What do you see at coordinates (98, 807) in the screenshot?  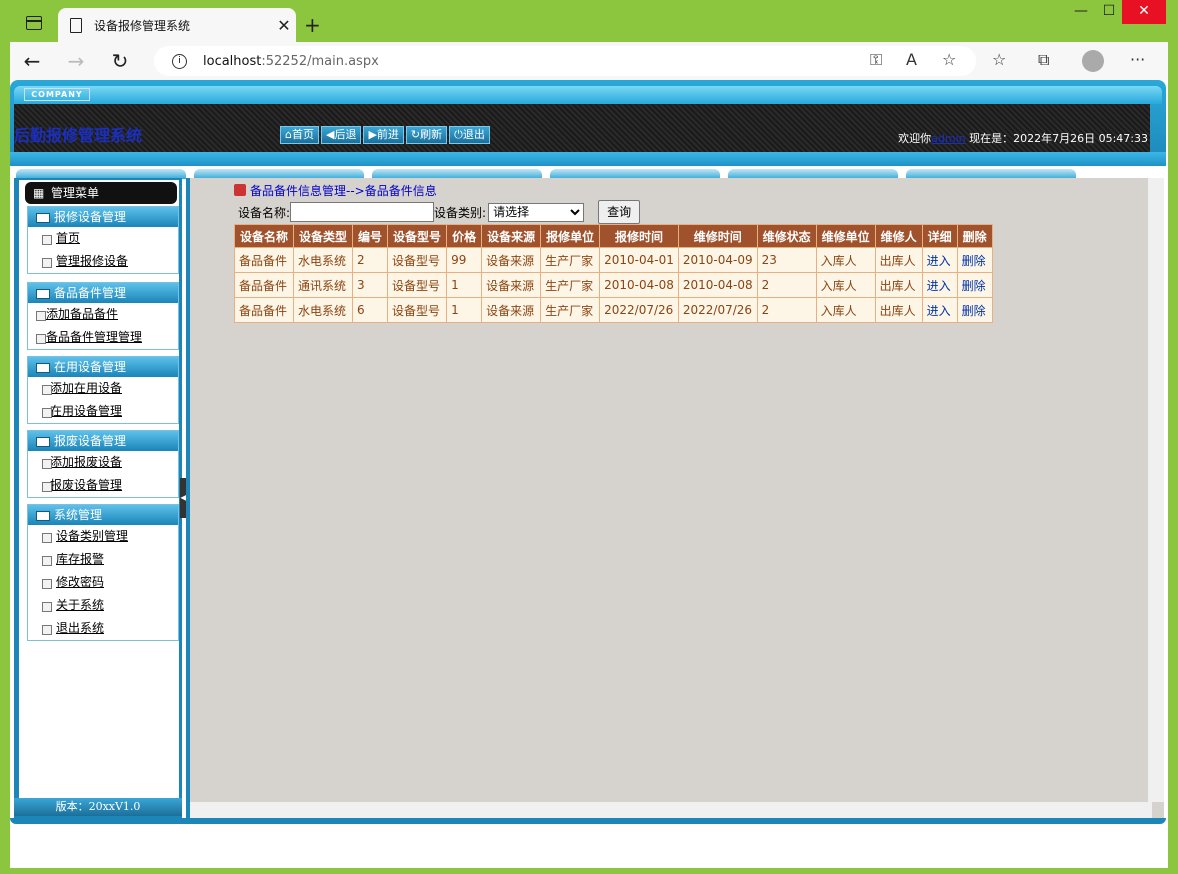 I see `version-label: 版本：20xxV1.0` at bounding box center [98, 807].